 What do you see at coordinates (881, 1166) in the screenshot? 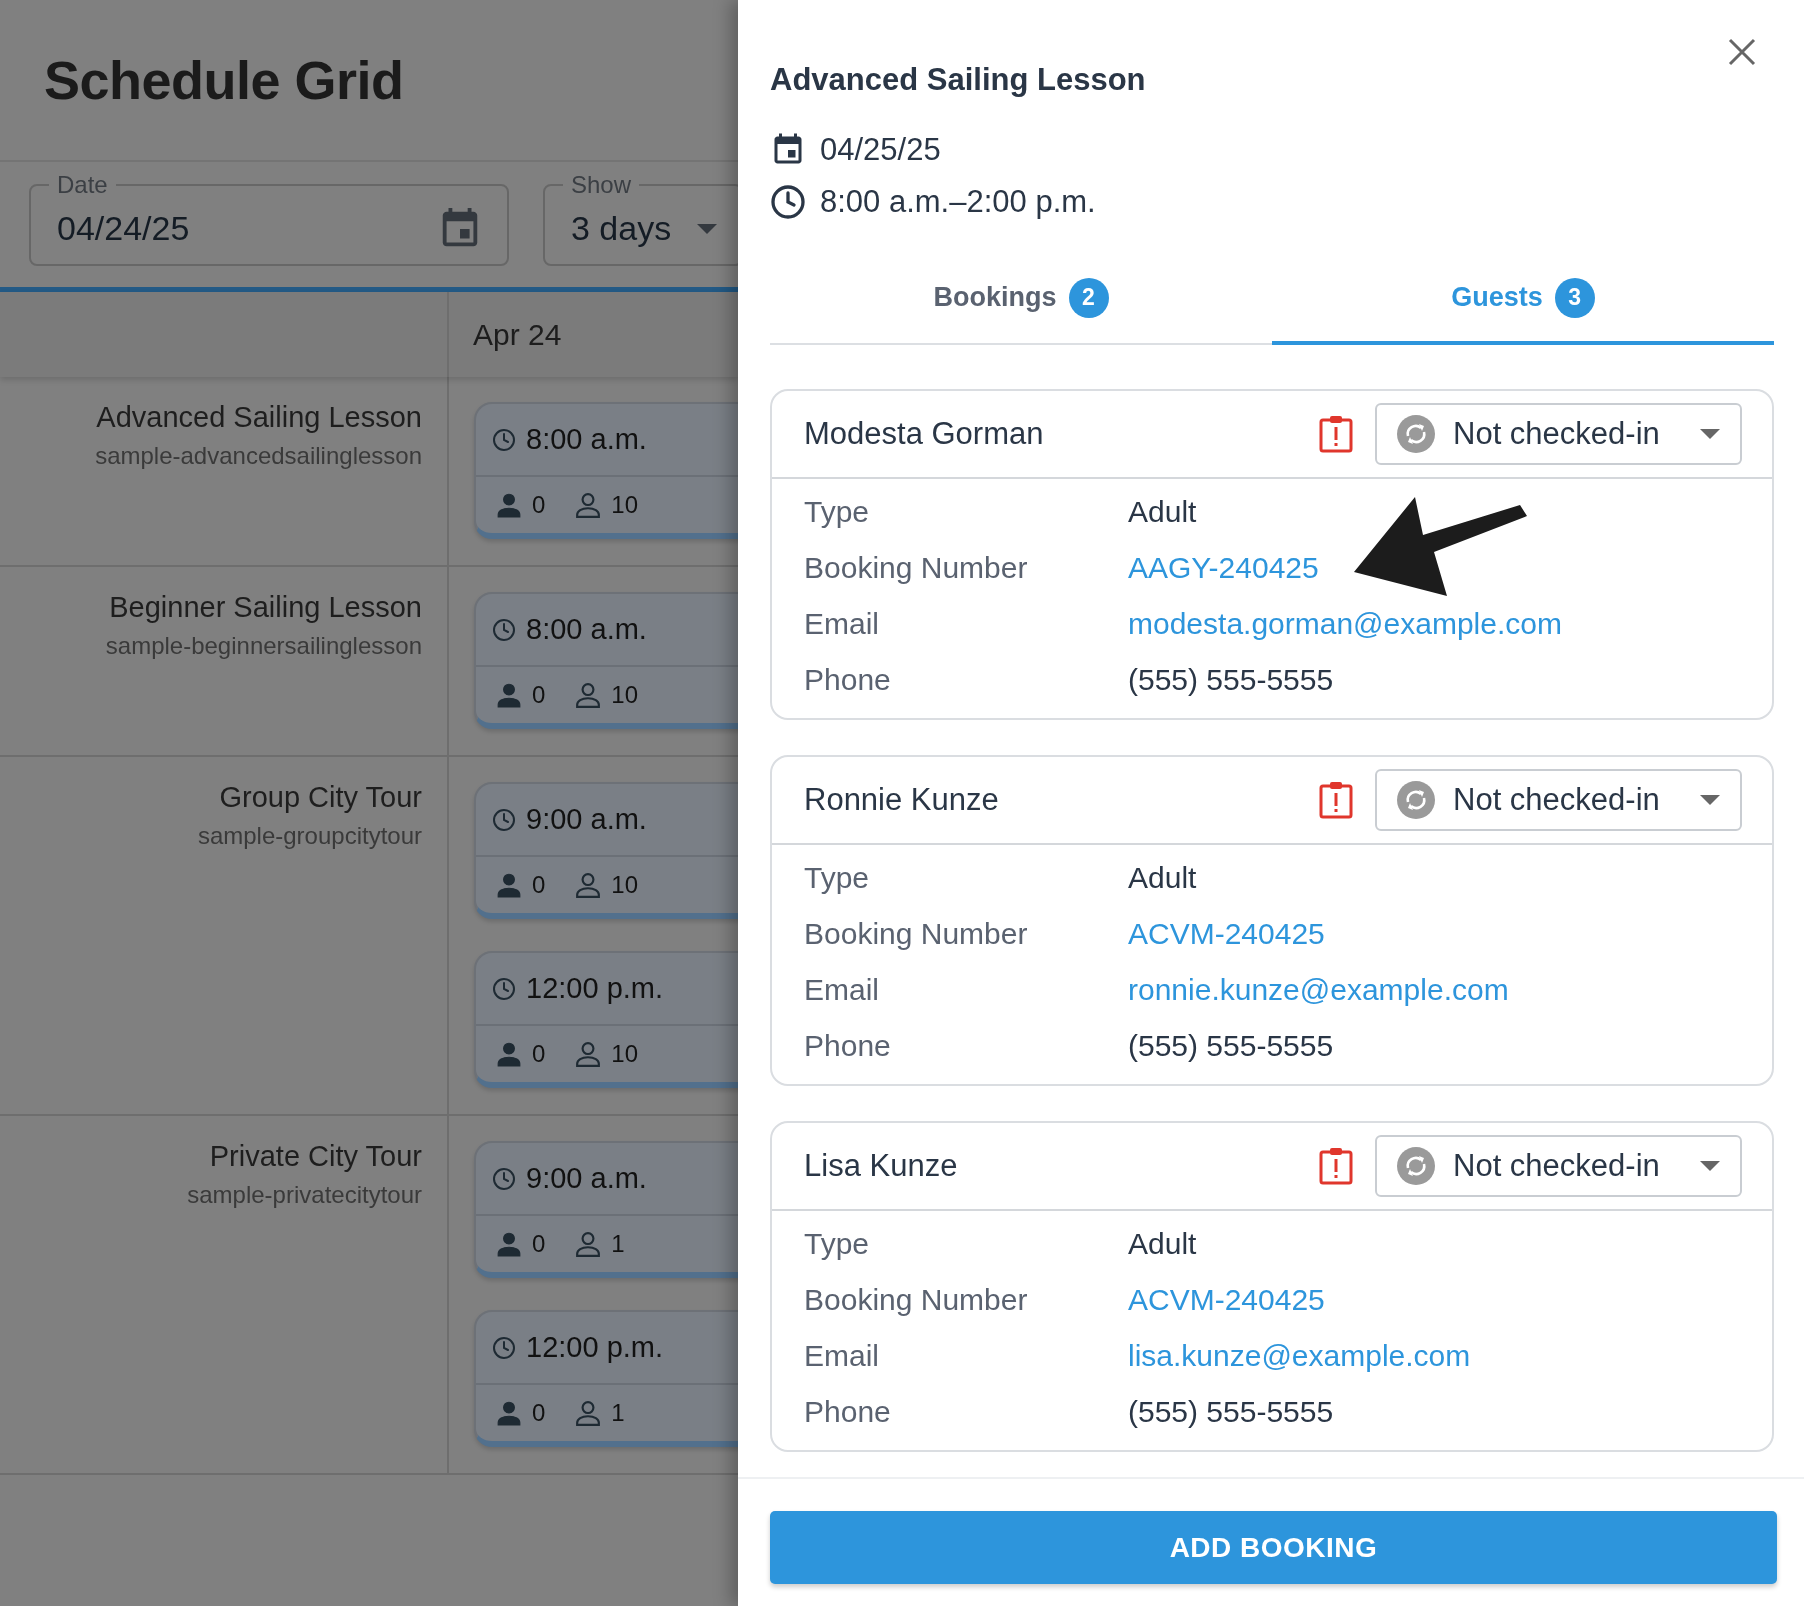
I see `guest-name: Lisa Kunze` at bounding box center [881, 1166].